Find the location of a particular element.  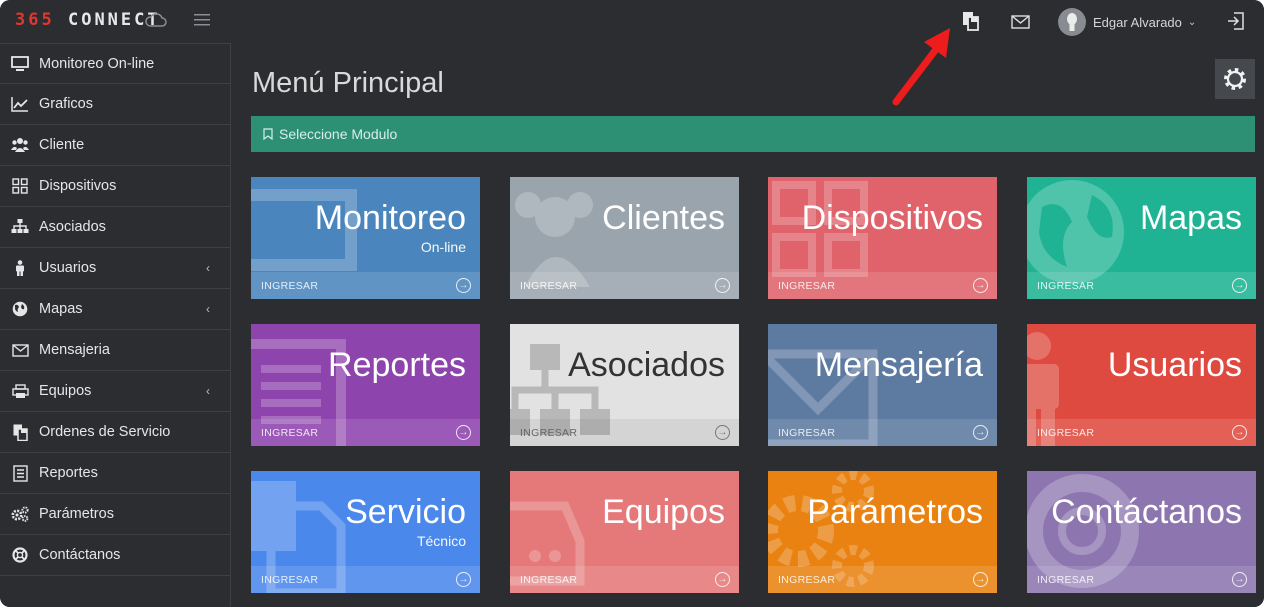

sidebar-item-label: Cliente is located at coordinates (62, 145).